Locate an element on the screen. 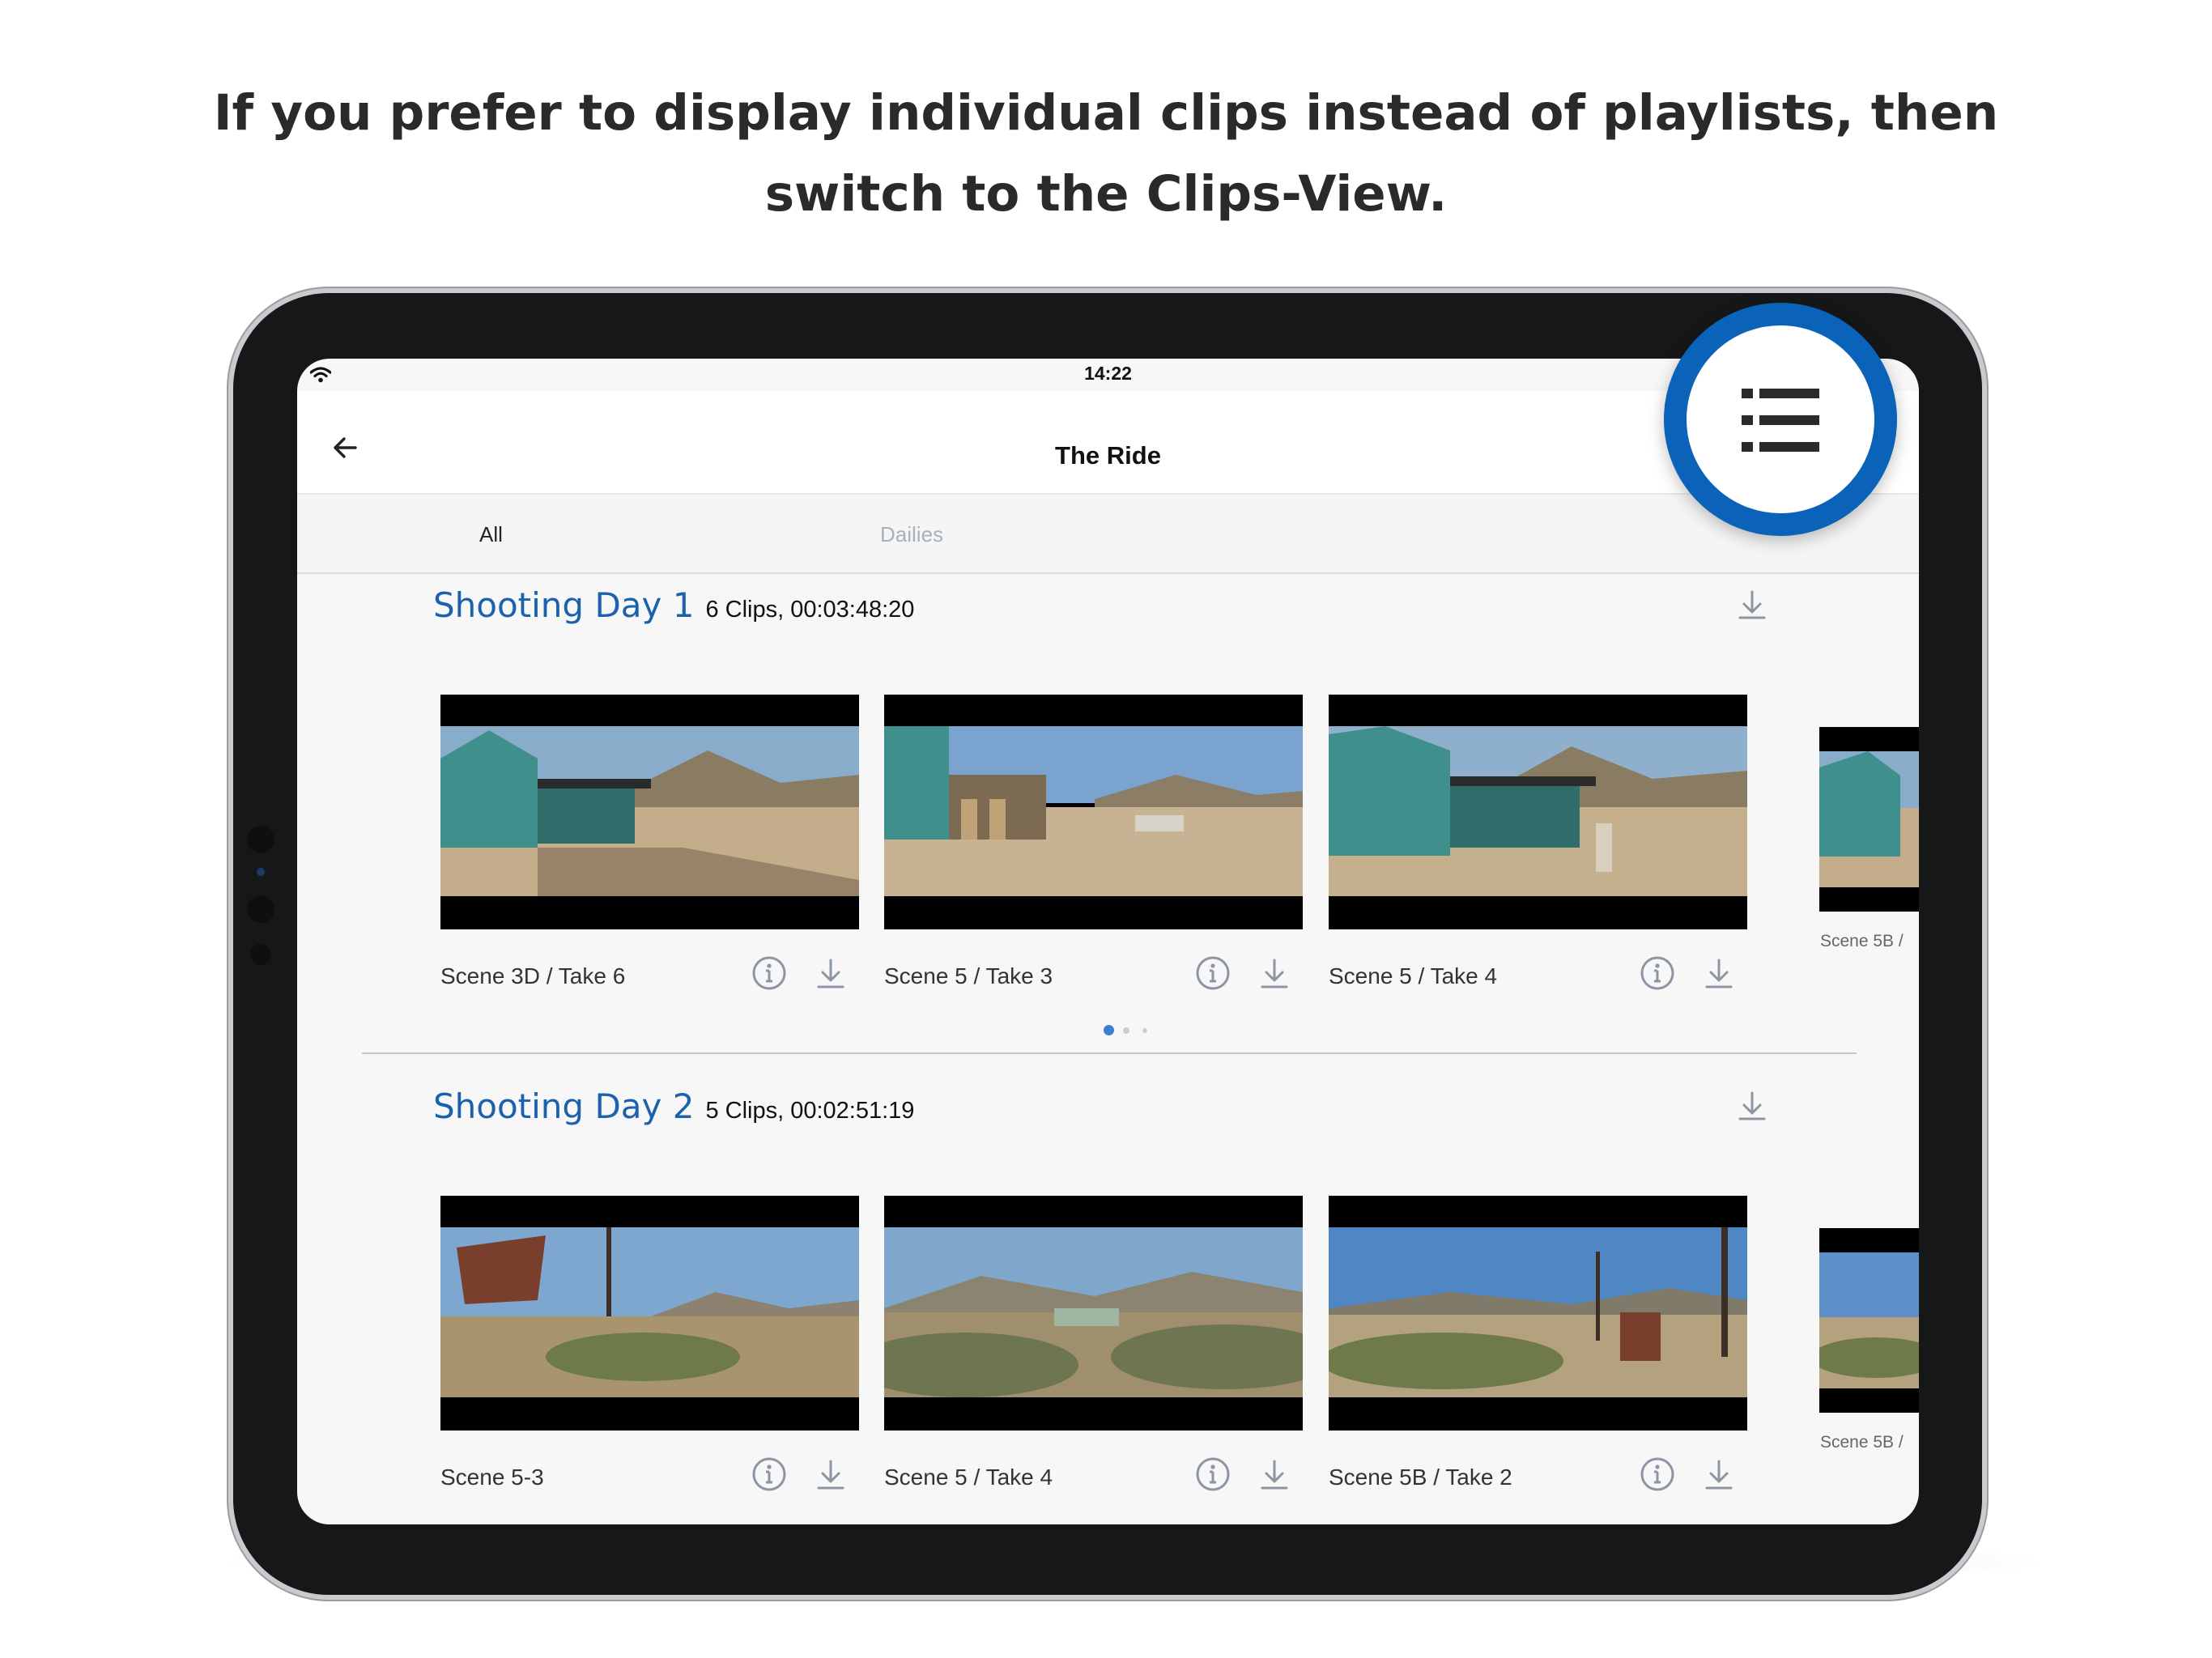 The height and width of the screenshot is (1658, 2212). clips-view-highlight is located at coordinates (1780, 419).